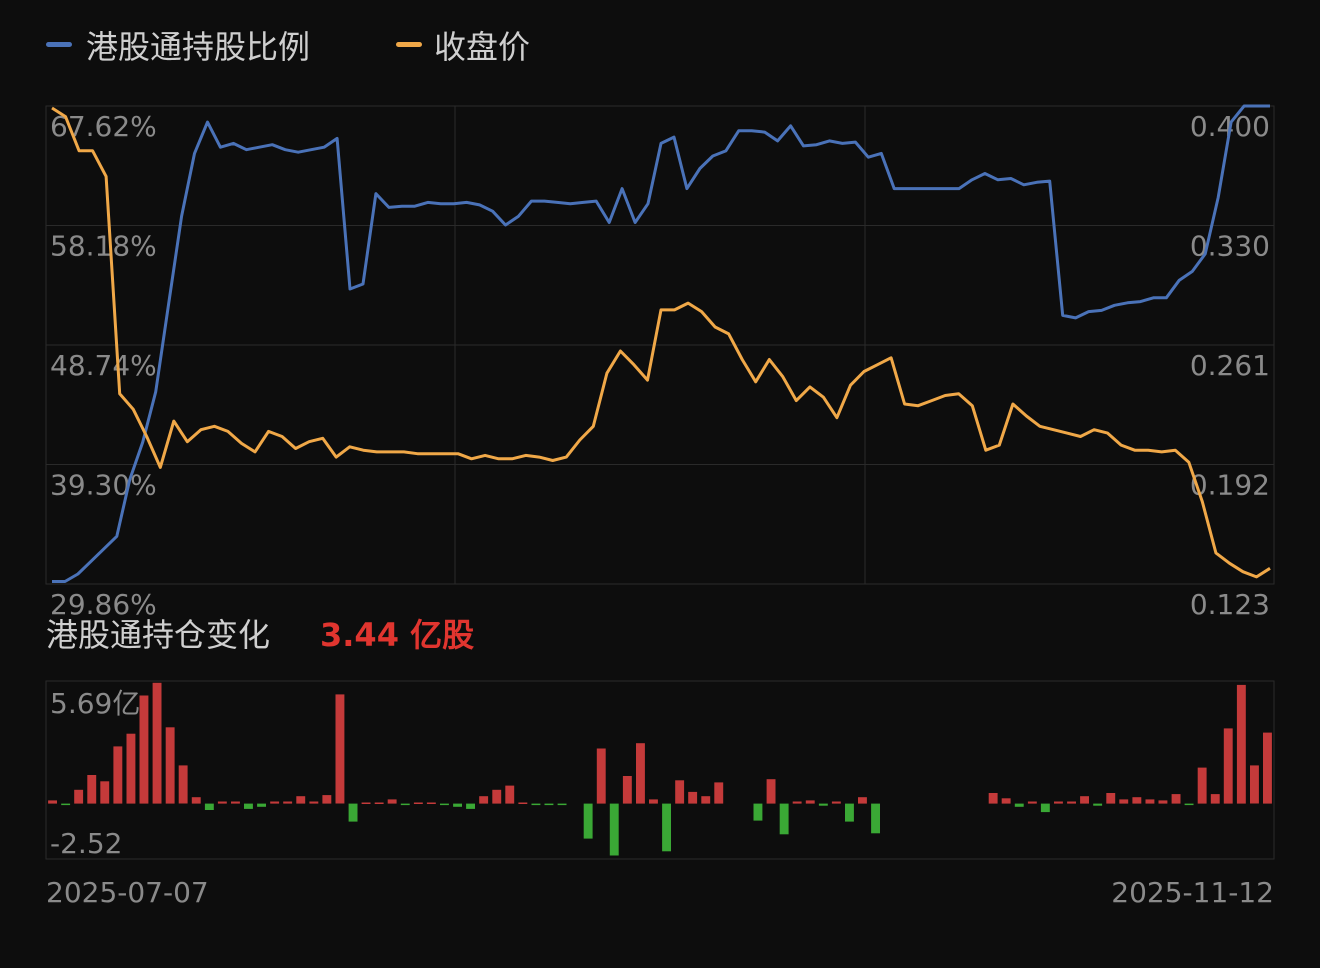 The height and width of the screenshot is (968, 1320). I want to click on right-axis-ticks: 0.4000.3300.2610.1920.123, so click(1230, 365).